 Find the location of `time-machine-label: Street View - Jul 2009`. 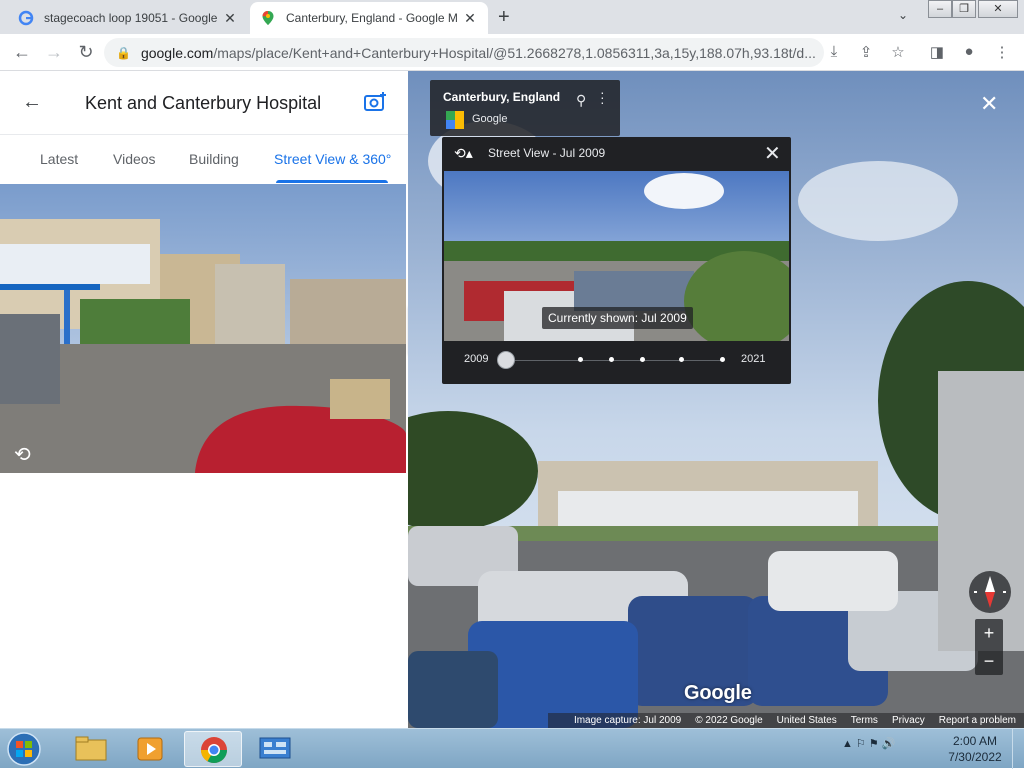

time-machine-label: Street View - Jul 2009 is located at coordinates (547, 153).